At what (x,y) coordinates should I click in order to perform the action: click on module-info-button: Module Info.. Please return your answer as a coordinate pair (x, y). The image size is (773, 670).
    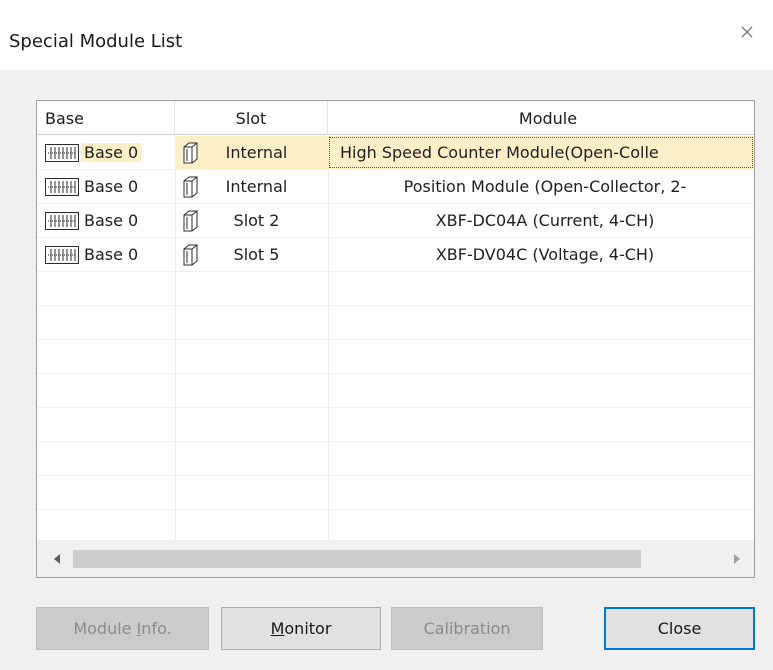
    Looking at the image, I should click on (122, 628).